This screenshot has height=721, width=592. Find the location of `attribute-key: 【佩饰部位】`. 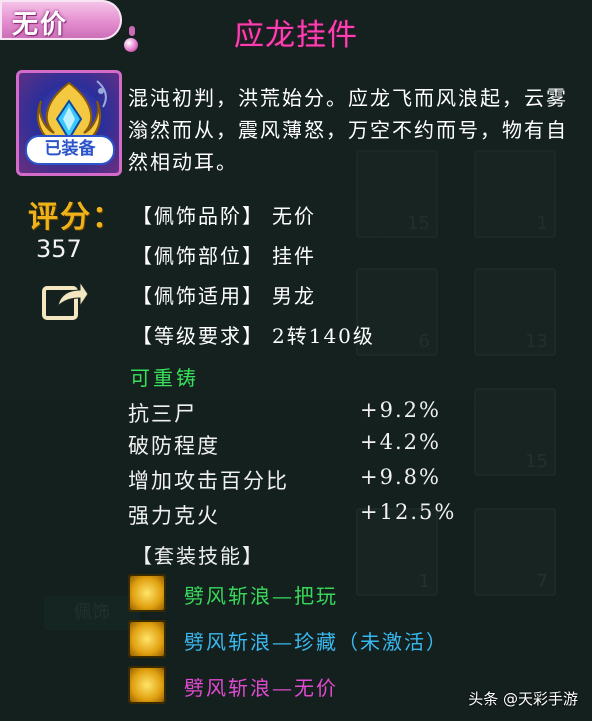

attribute-key: 【佩饰部位】 is located at coordinates (198, 256).